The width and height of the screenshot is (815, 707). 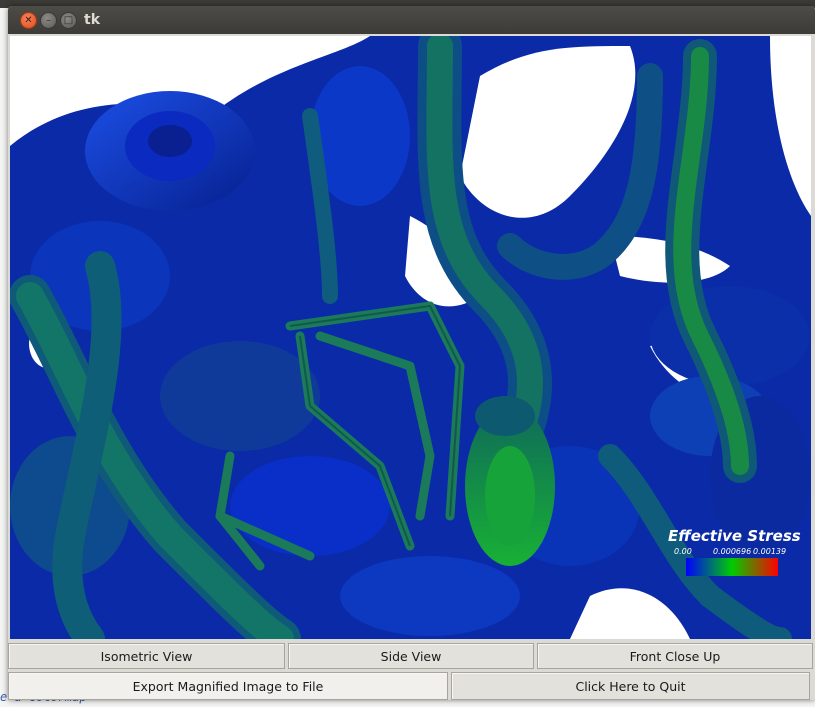 What do you see at coordinates (630, 686) in the screenshot?
I see `quit-button: Click Here to Quit` at bounding box center [630, 686].